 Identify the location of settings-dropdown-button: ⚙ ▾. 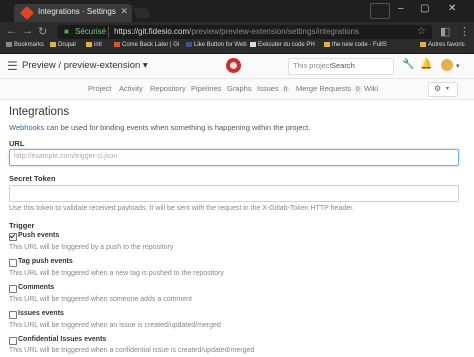
(443, 89).